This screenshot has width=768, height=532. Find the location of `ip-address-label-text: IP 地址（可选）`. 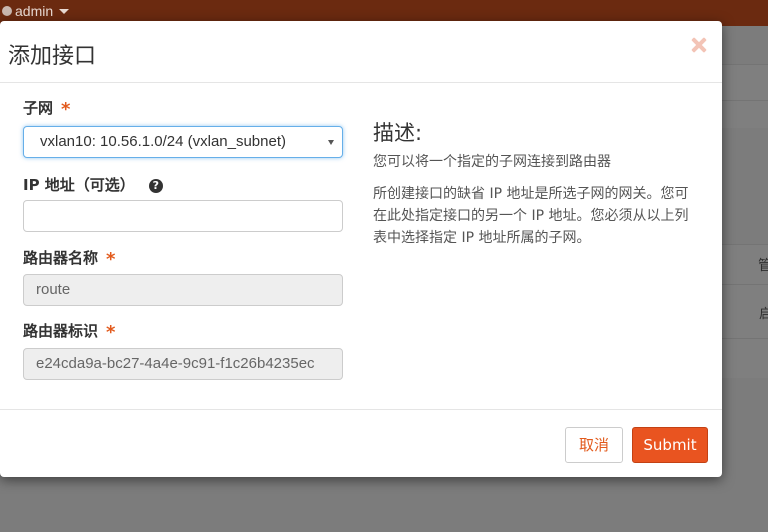

ip-address-label-text: IP 地址（可选） is located at coordinates (79, 185).